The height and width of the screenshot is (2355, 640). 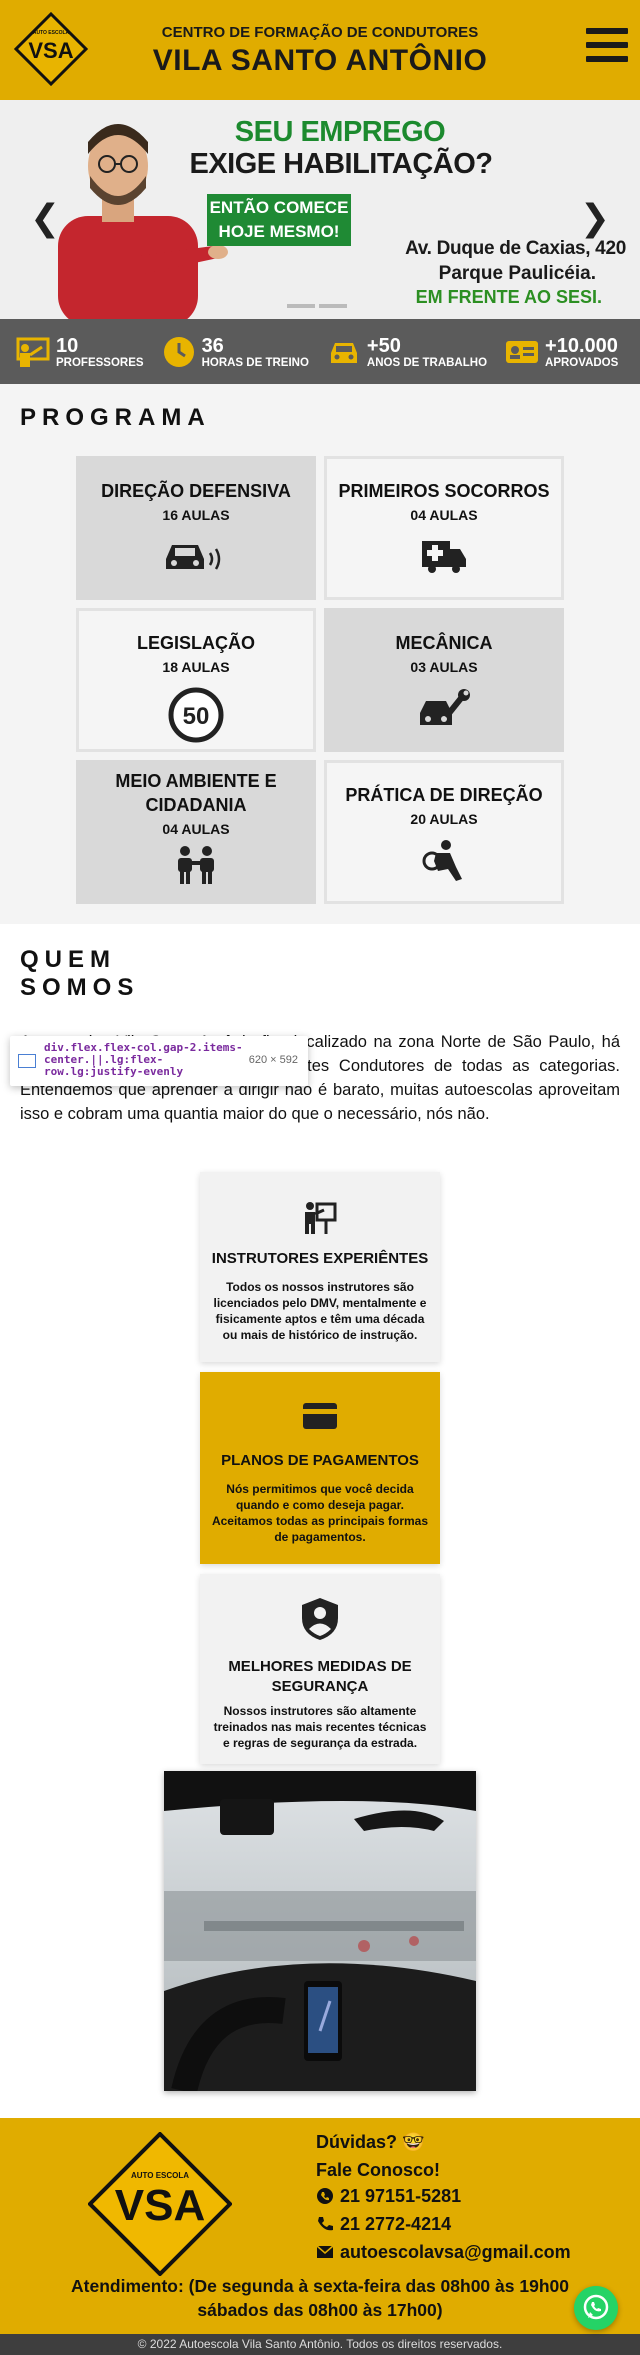 I want to click on hero-headline-1: SEU EMPREGO, so click(x=340, y=132).